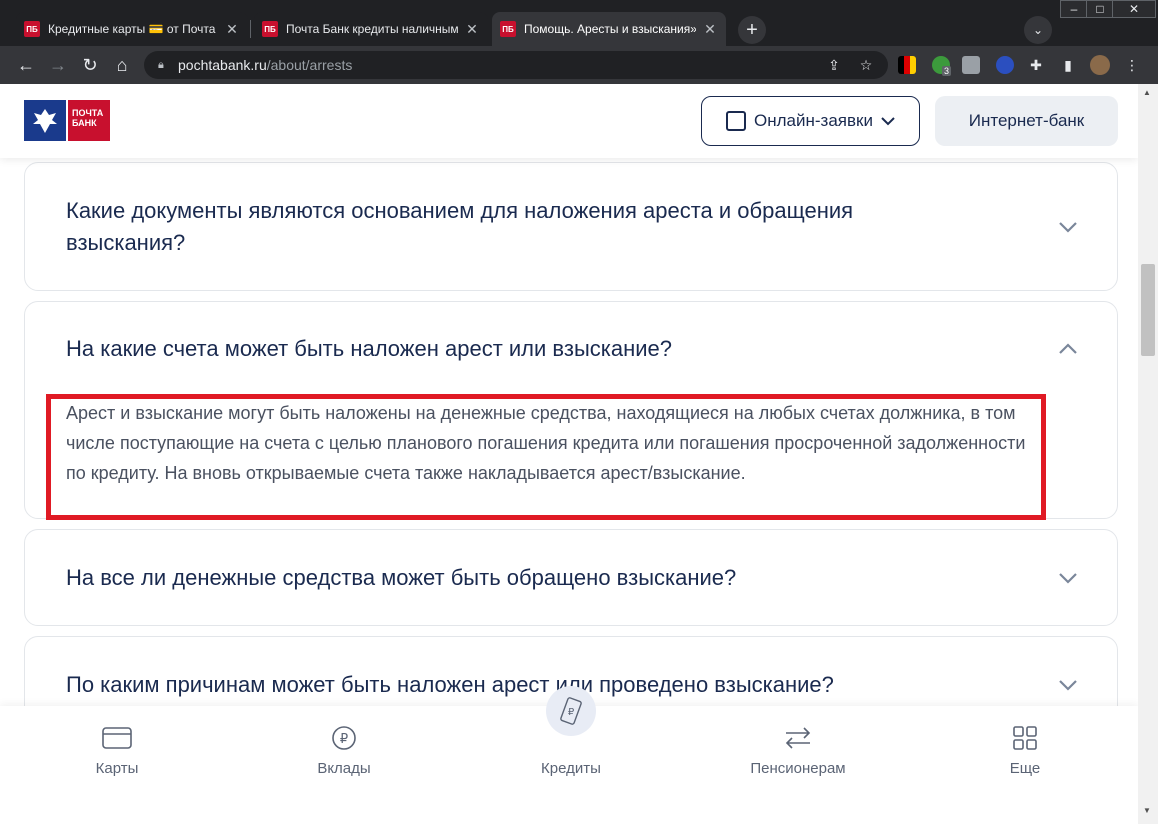 Image resolution: width=1158 pixels, height=824 pixels. What do you see at coordinates (1026, 121) in the screenshot?
I see `internet-bank-button: Интернет-банк` at bounding box center [1026, 121].